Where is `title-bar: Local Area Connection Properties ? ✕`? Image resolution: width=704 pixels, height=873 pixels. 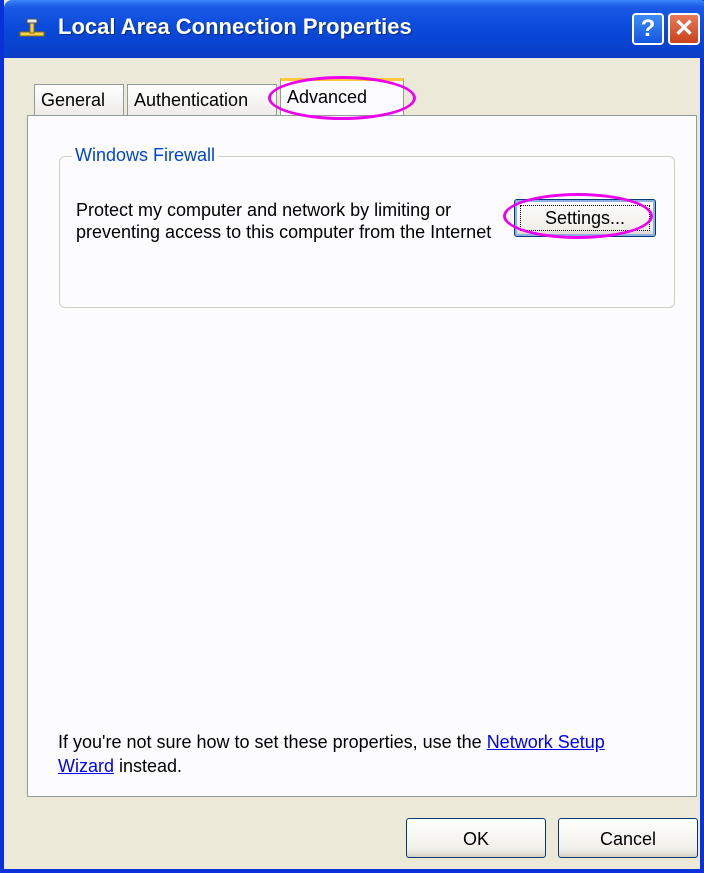 title-bar: Local Area Connection Properties ? ✕ is located at coordinates (354, 29).